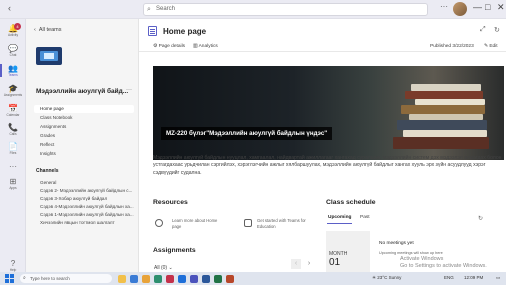 The width and height of the screenshot is (506, 285). Describe the element at coordinates (285, 9) in the screenshot. I see `search-input: ⌕ Search` at that location.